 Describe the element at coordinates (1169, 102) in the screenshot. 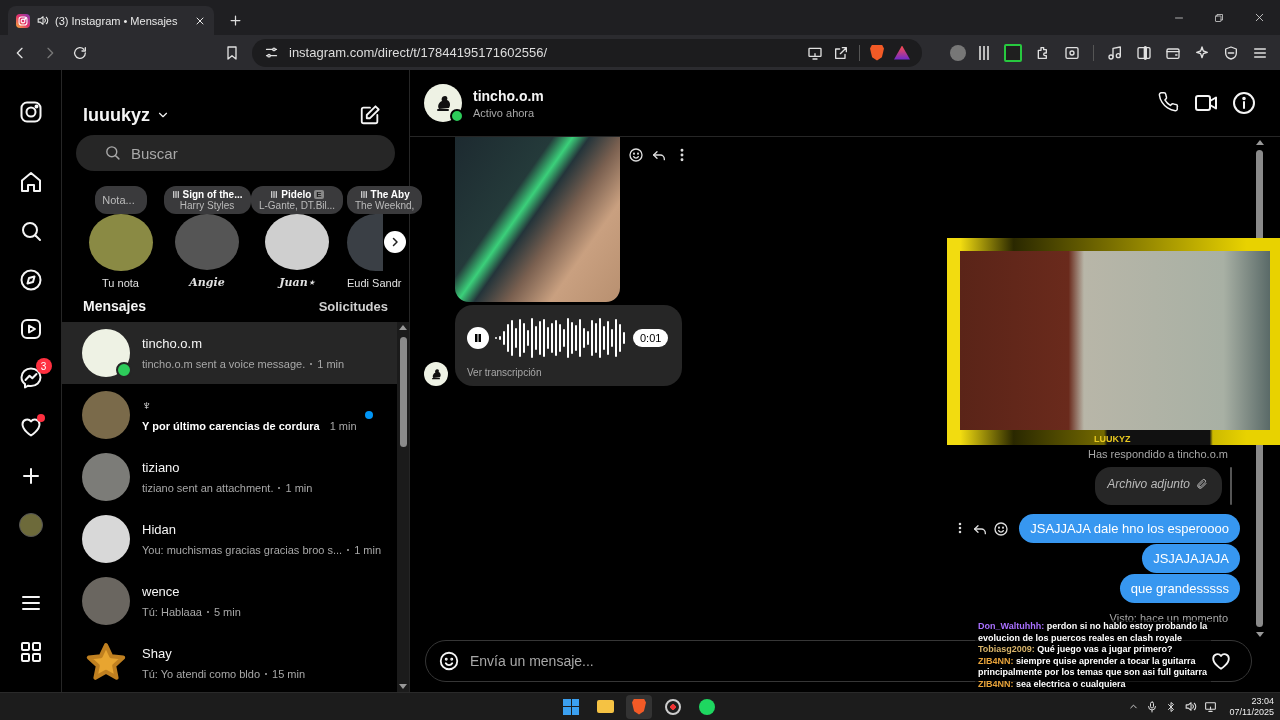

I see `phone-icon` at that location.